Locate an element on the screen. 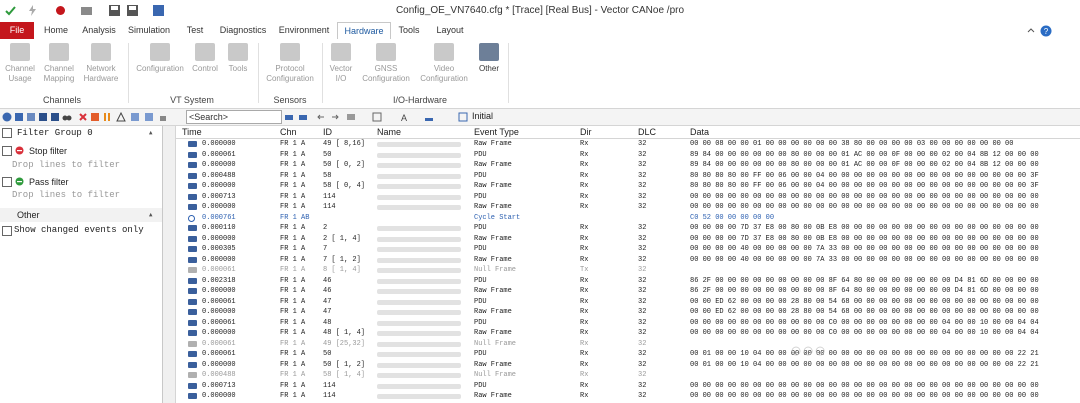 This screenshot has height=403, width=1080. binoculars-icon is located at coordinates (67, 117).